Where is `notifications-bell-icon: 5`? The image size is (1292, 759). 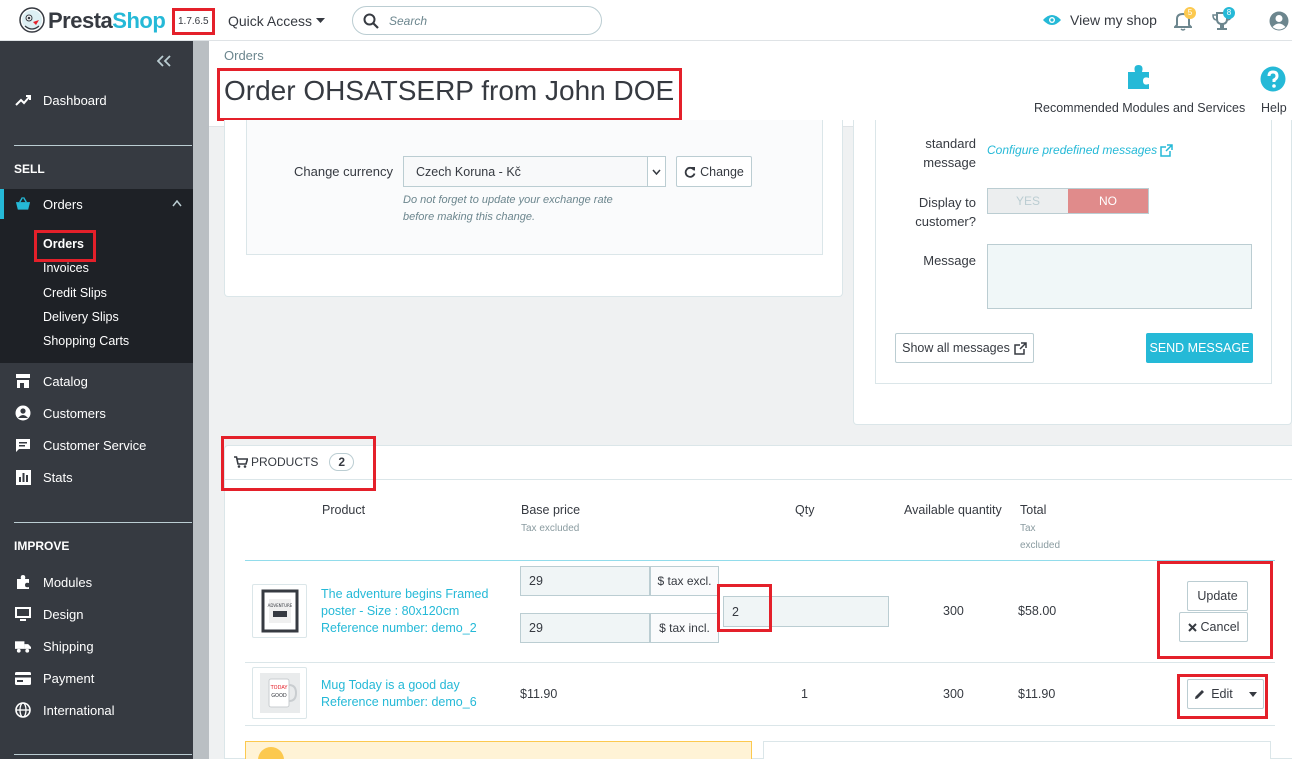
notifications-bell-icon: 5 is located at coordinates (1185, 19).